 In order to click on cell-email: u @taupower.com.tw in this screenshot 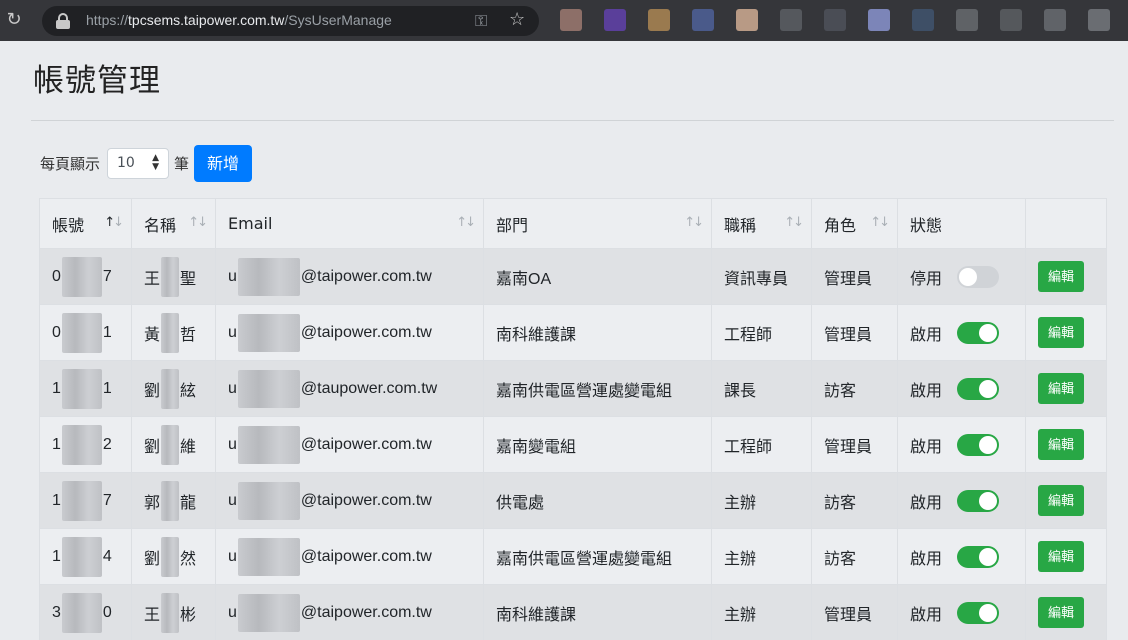, I will do `click(349, 388)`.